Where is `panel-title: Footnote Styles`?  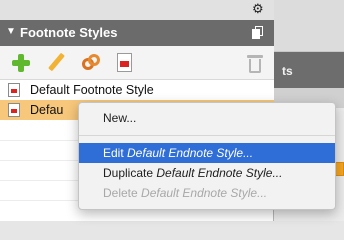
panel-title: Footnote Styles is located at coordinates (69, 32).